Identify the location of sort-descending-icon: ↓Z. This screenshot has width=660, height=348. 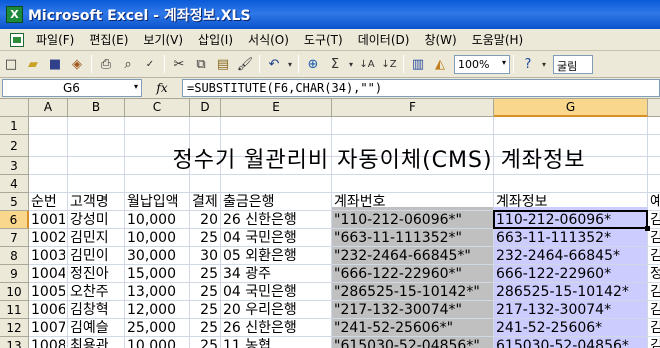
(389, 64).